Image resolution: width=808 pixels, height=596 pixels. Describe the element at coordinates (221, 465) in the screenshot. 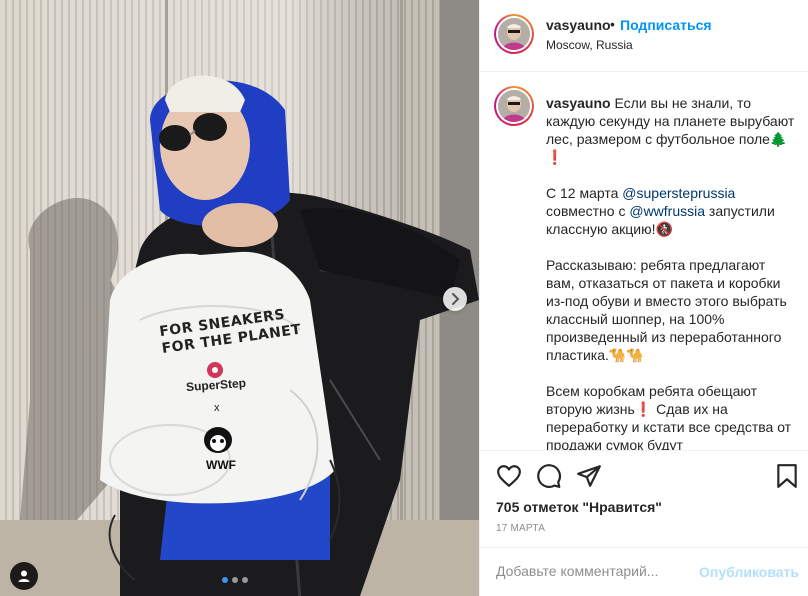

I see `bag-wwf-label: WWF` at that location.